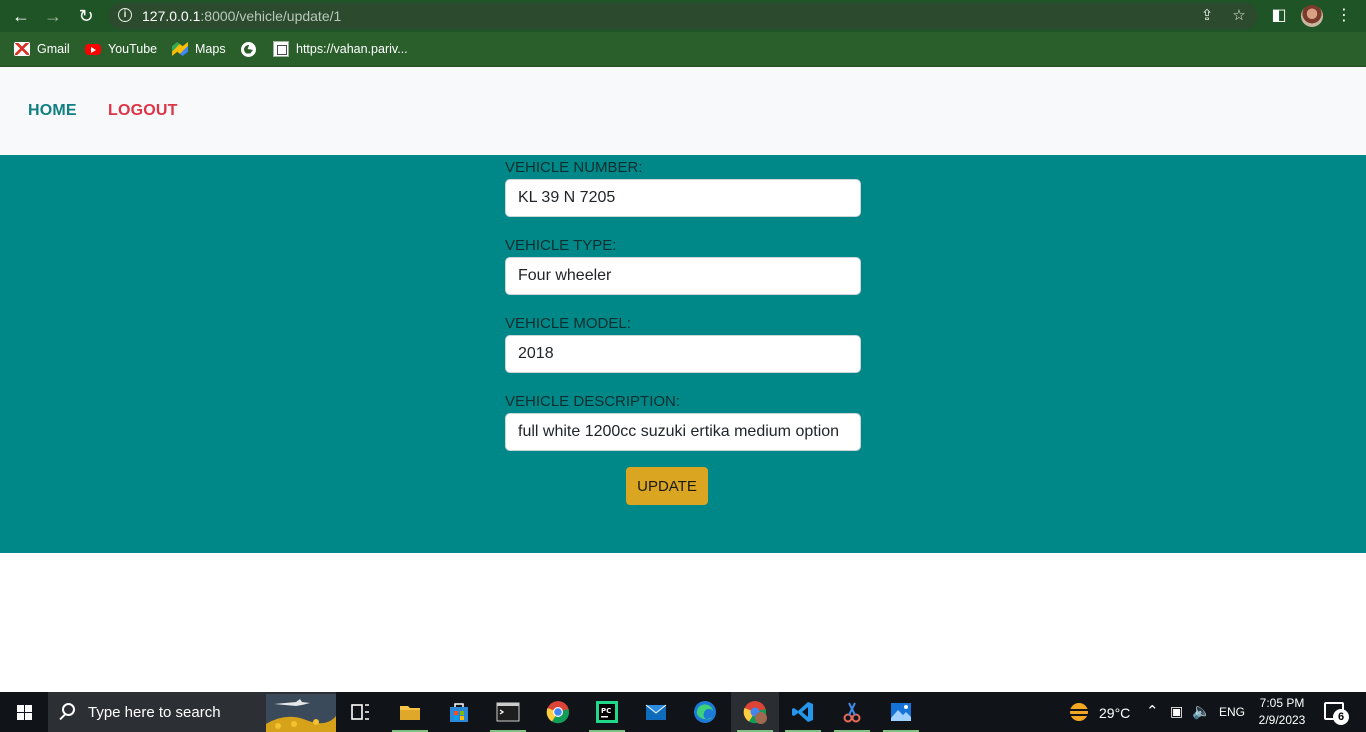 Image resolution: width=1366 pixels, height=732 pixels. I want to click on taskbar-search: Type here to search, so click(192, 712).